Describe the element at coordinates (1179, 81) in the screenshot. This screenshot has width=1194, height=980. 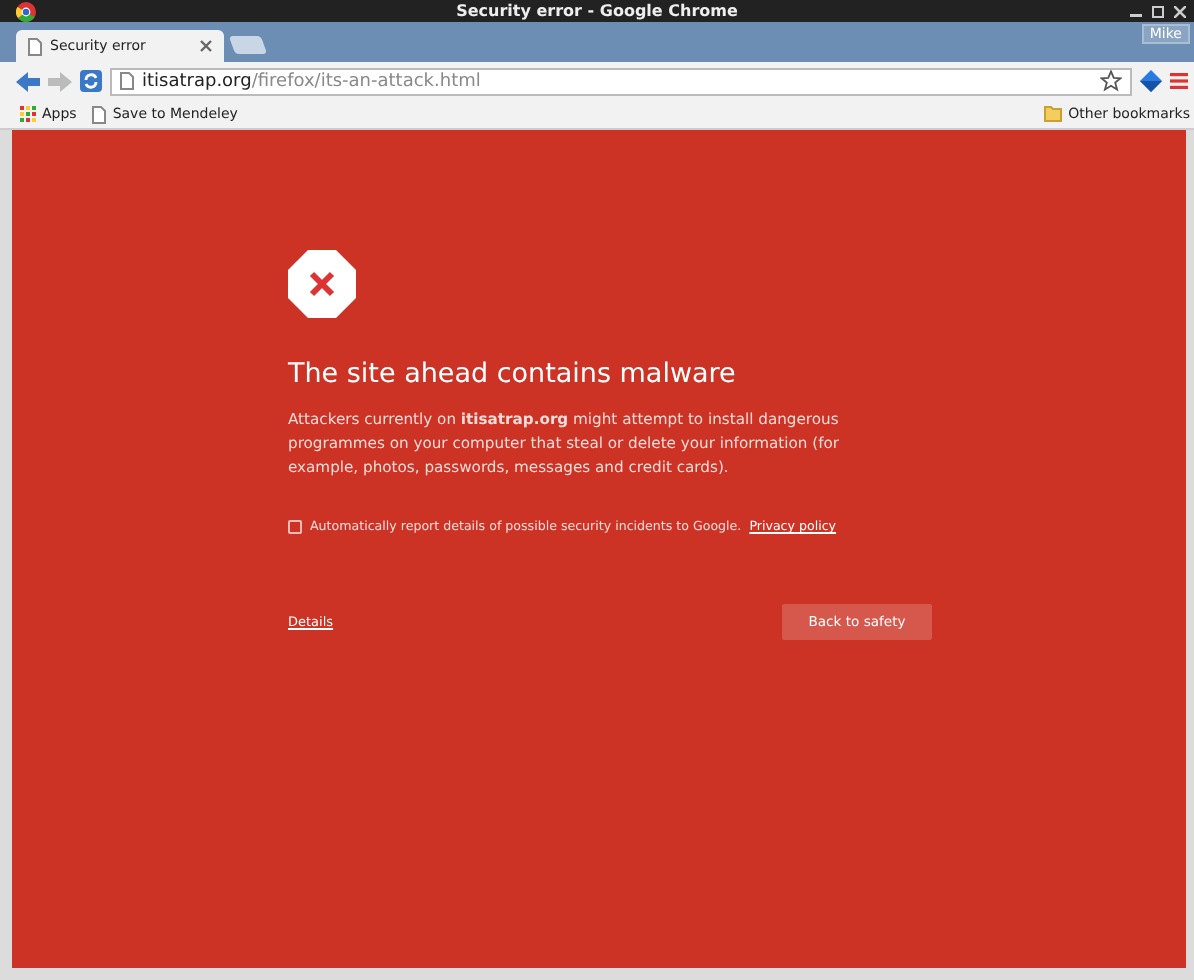
I see `menu-icon` at that location.